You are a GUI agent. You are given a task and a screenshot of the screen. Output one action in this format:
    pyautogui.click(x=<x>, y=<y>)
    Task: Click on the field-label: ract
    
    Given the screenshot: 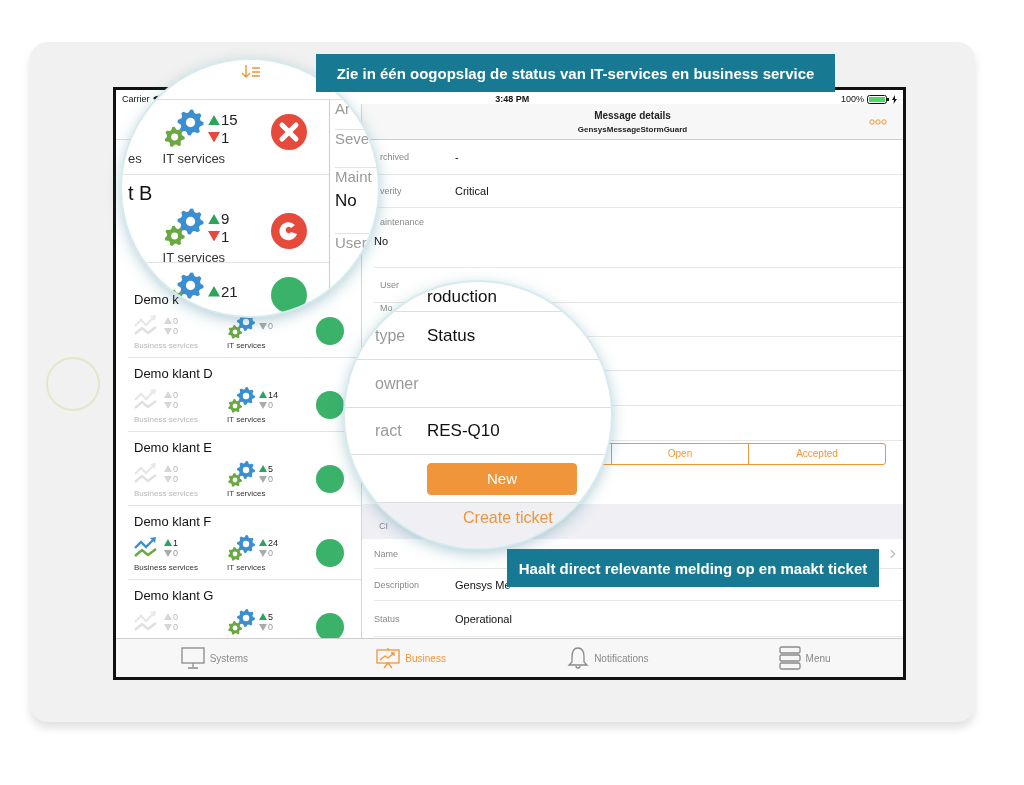 What is the action you would take?
    pyautogui.click(x=388, y=431)
    